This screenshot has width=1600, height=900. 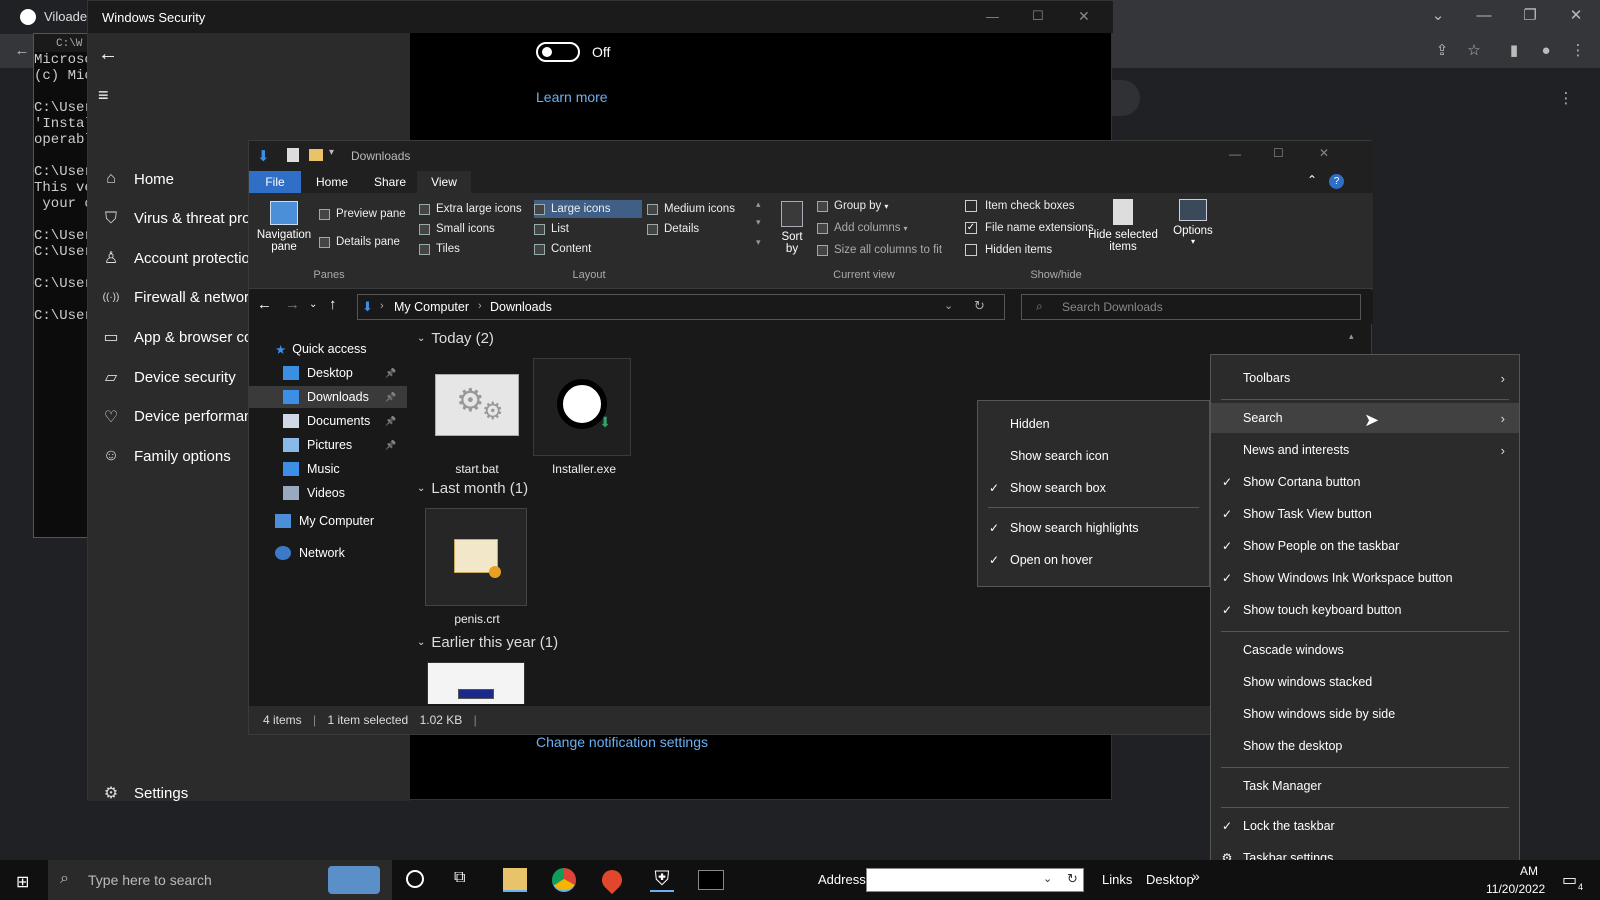 What do you see at coordinates (362, 214) in the screenshot?
I see `preview-pane-button: Preview pane` at bounding box center [362, 214].